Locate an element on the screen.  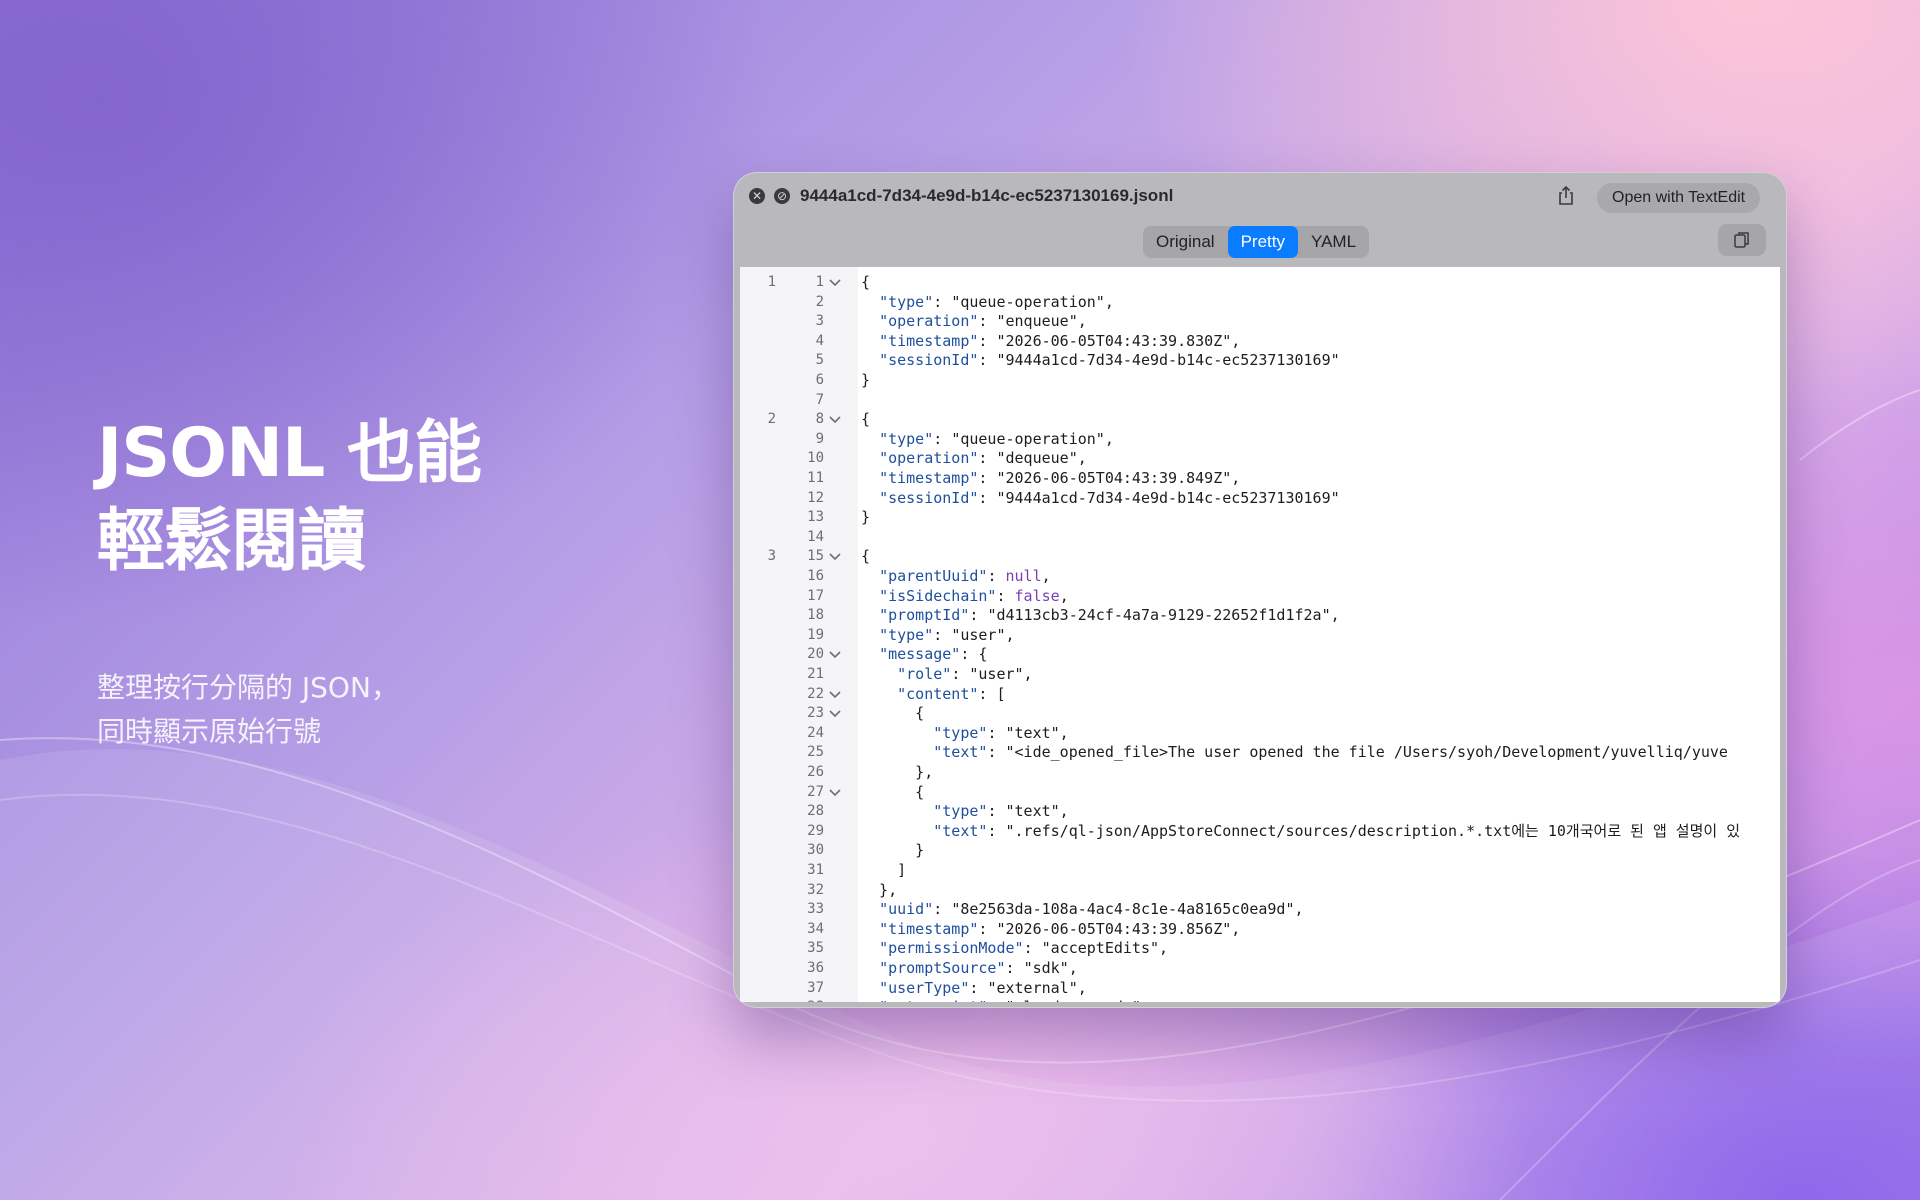
line-number: 16 is located at coordinates (815, 576).